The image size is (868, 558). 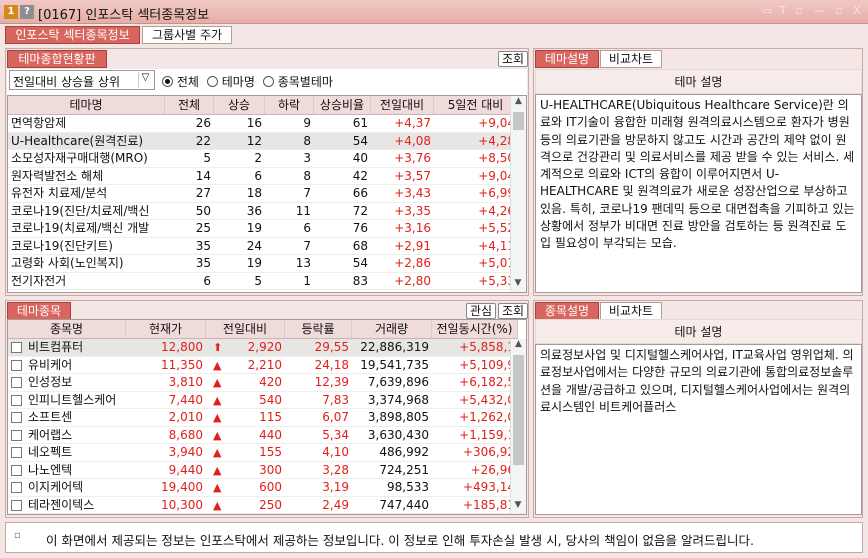 I want to click on col-5day-change: 5일전 대비, so click(x=476, y=105).